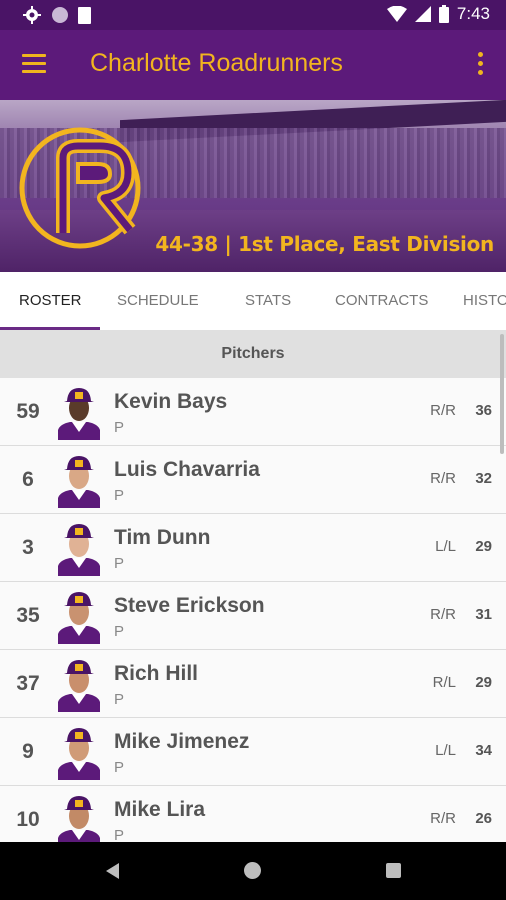 The width and height of the screenshot is (506, 900). What do you see at coordinates (28, 547) in the screenshot?
I see `player-number: 3` at bounding box center [28, 547].